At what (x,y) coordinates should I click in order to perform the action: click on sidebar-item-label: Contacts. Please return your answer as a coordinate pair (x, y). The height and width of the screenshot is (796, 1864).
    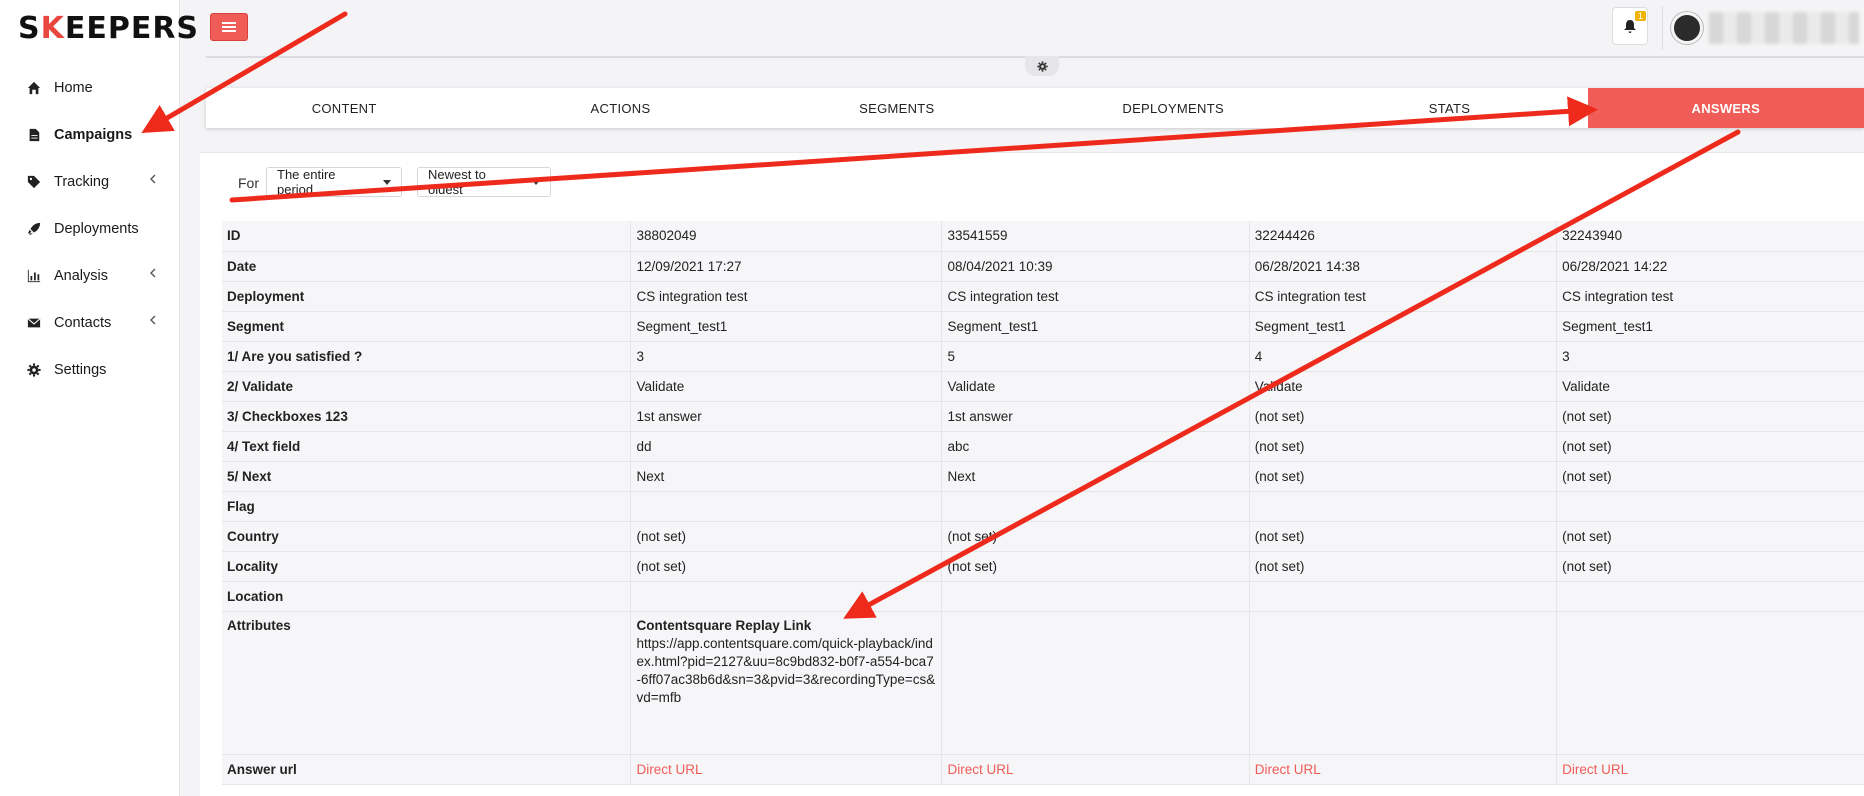
    Looking at the image, I should click on (83, 322).